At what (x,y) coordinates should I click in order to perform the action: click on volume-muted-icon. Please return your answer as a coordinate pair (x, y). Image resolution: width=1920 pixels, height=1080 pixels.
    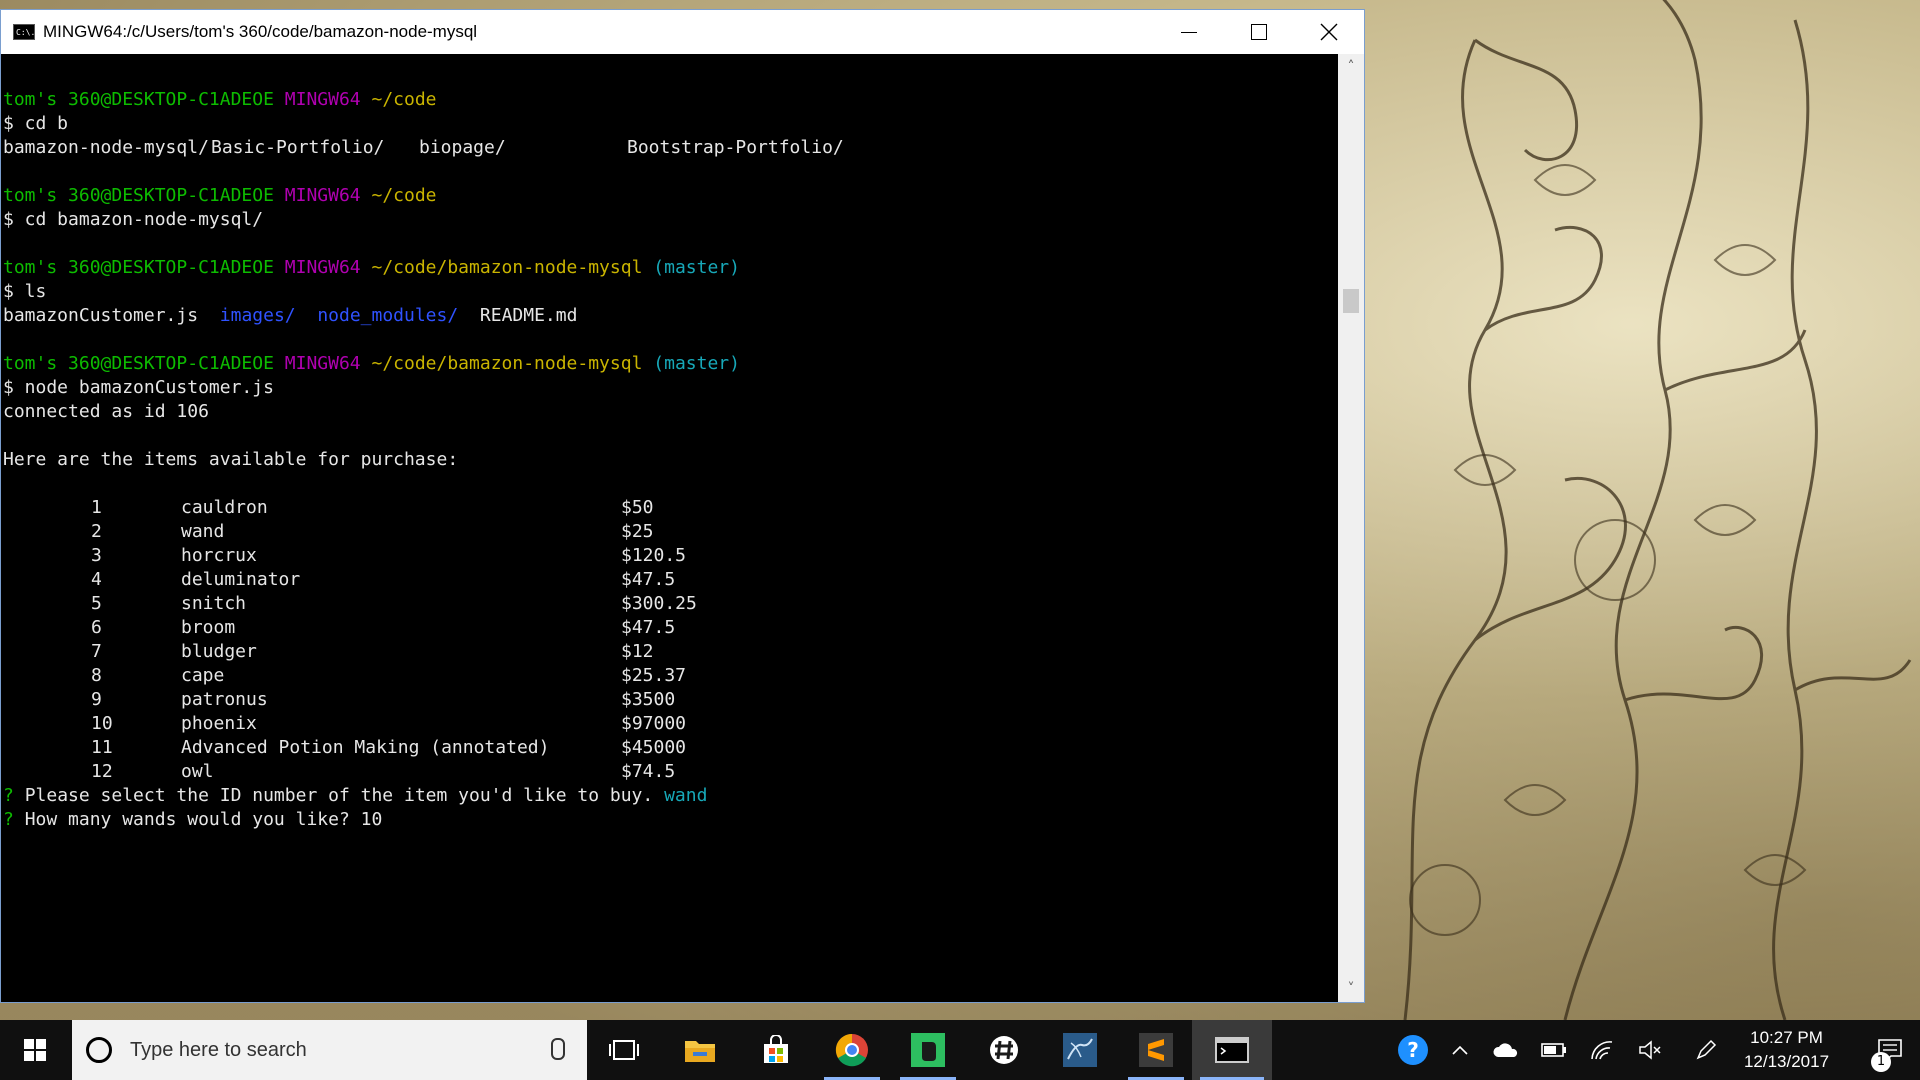
    Looking at the image, I should click on (1650, 1050).